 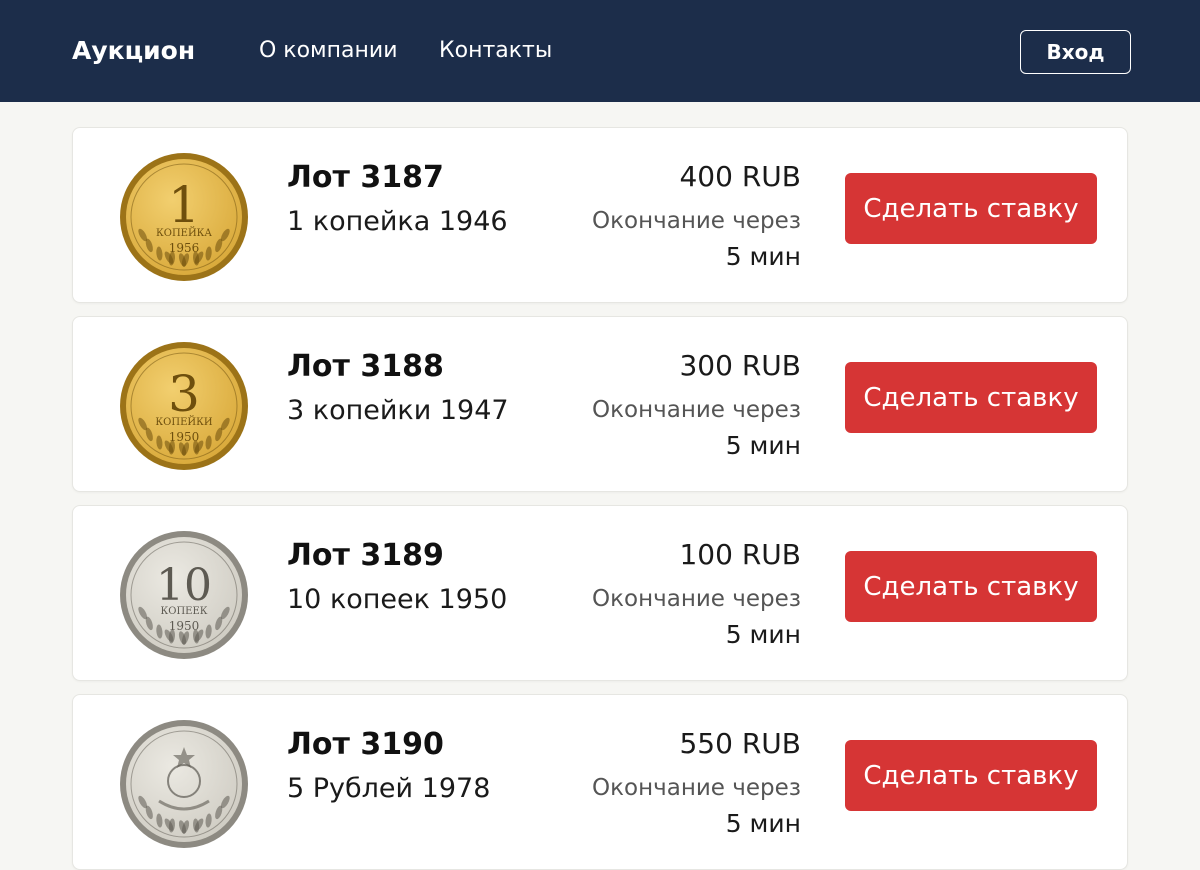 I want to click on lot-price: 550 RUB, so click(x=740, y=743).